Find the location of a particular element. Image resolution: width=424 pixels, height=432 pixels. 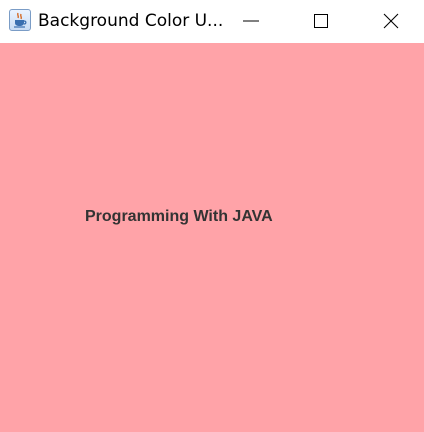

minimize-icon is located at coordinates (251, 21).